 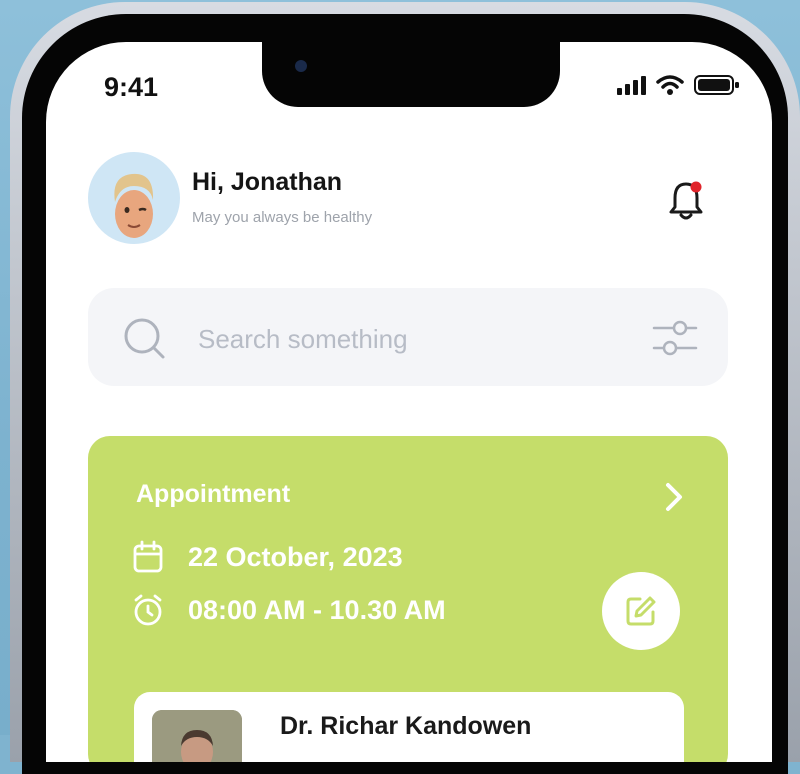 I want to click on appointment-time-row: 08:00 AM - 10.30 AM, so click(x=289, y=610).